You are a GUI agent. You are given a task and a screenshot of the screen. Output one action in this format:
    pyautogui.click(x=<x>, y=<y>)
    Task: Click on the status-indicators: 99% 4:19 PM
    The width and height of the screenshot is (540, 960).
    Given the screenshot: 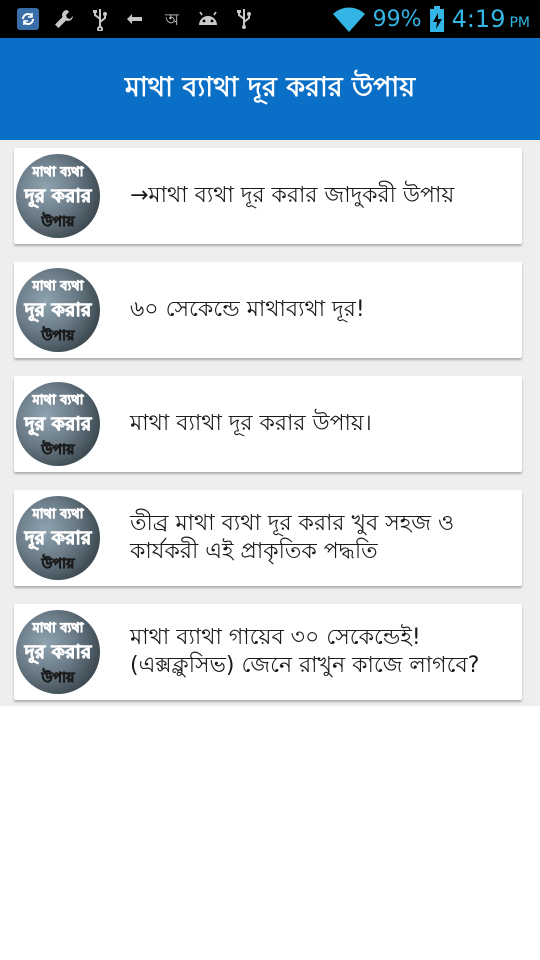 What is the action you would take?
    pyautogui.click(x=430, y=19)
    